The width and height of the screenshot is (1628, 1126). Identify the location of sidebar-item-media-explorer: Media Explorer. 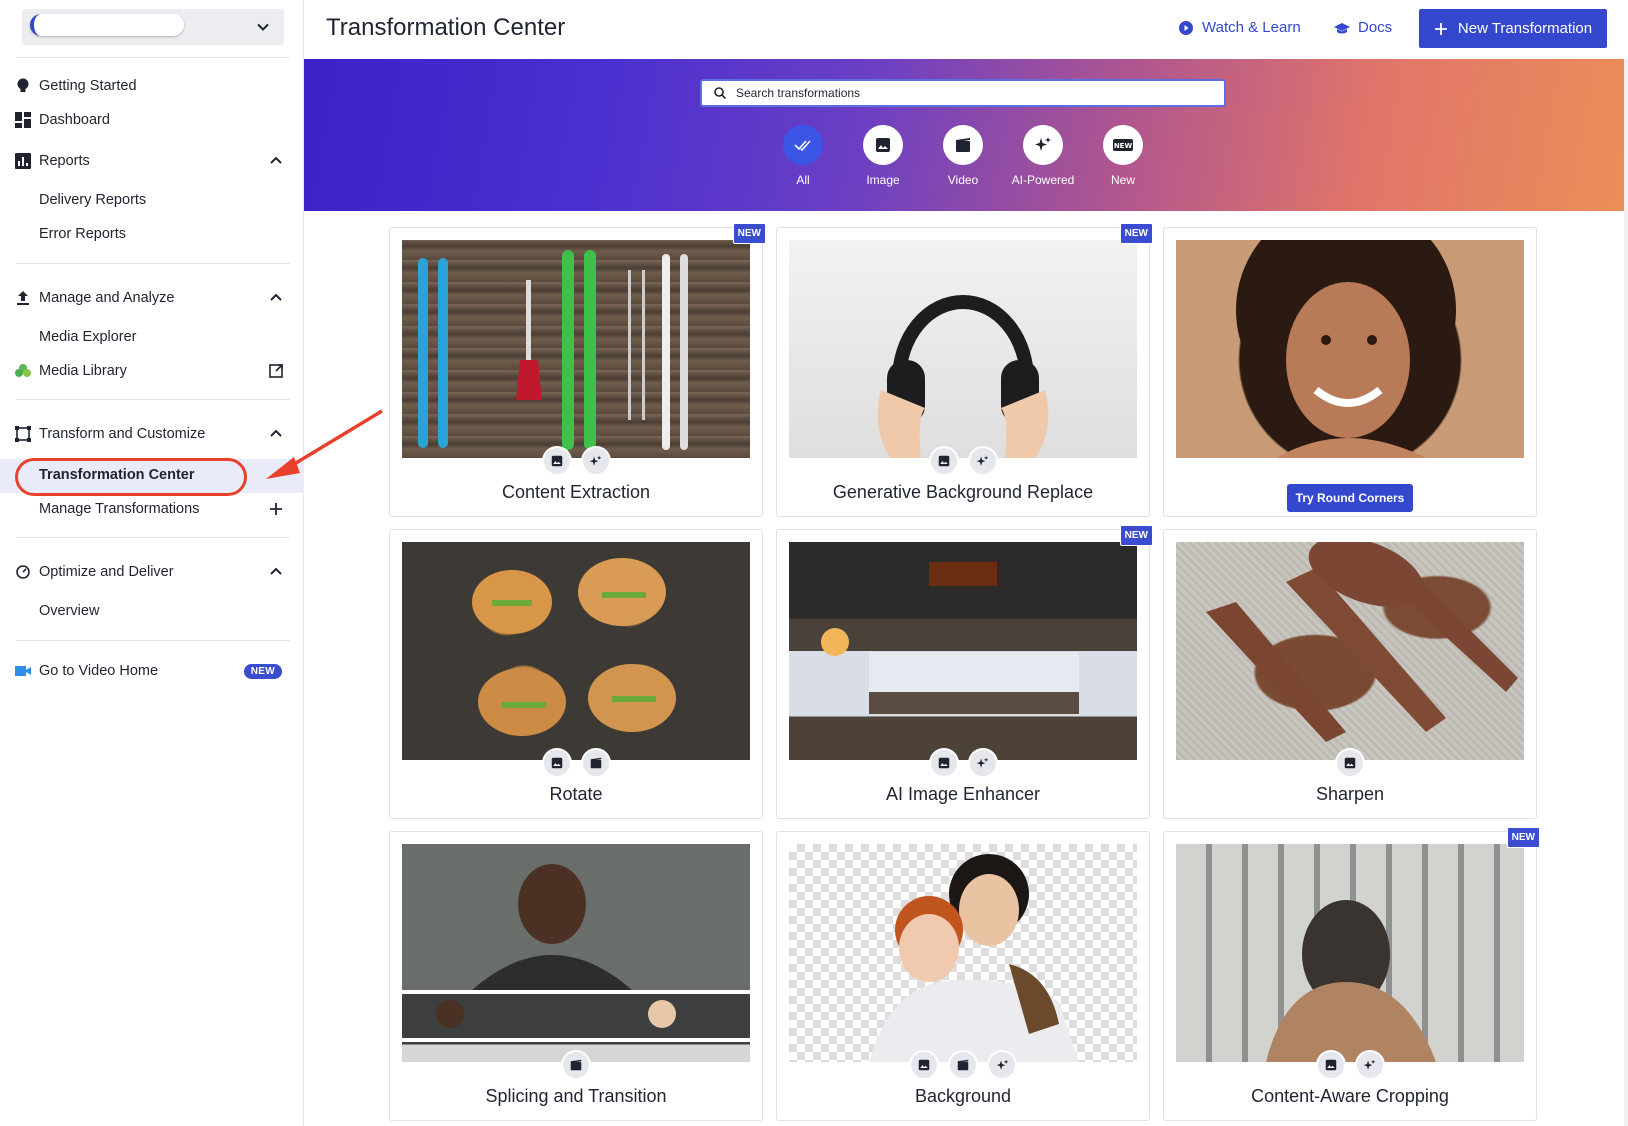
(152, 337).